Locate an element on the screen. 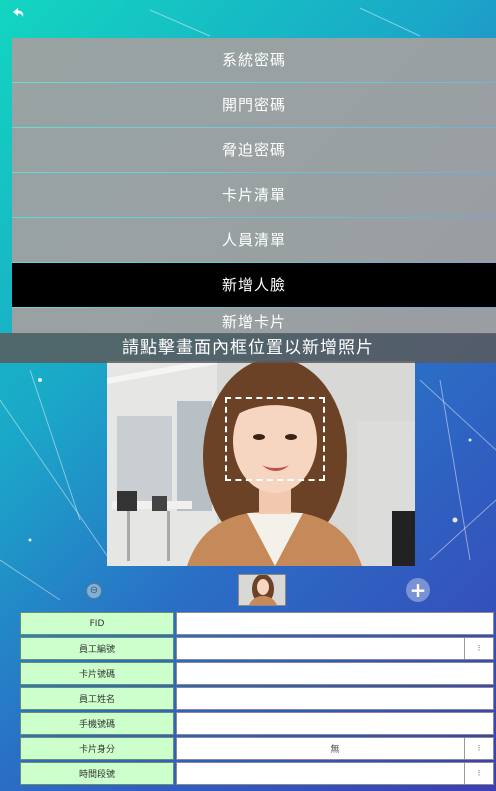  remove-circle-icon: ⊖ is located at coordinates (94, 590).